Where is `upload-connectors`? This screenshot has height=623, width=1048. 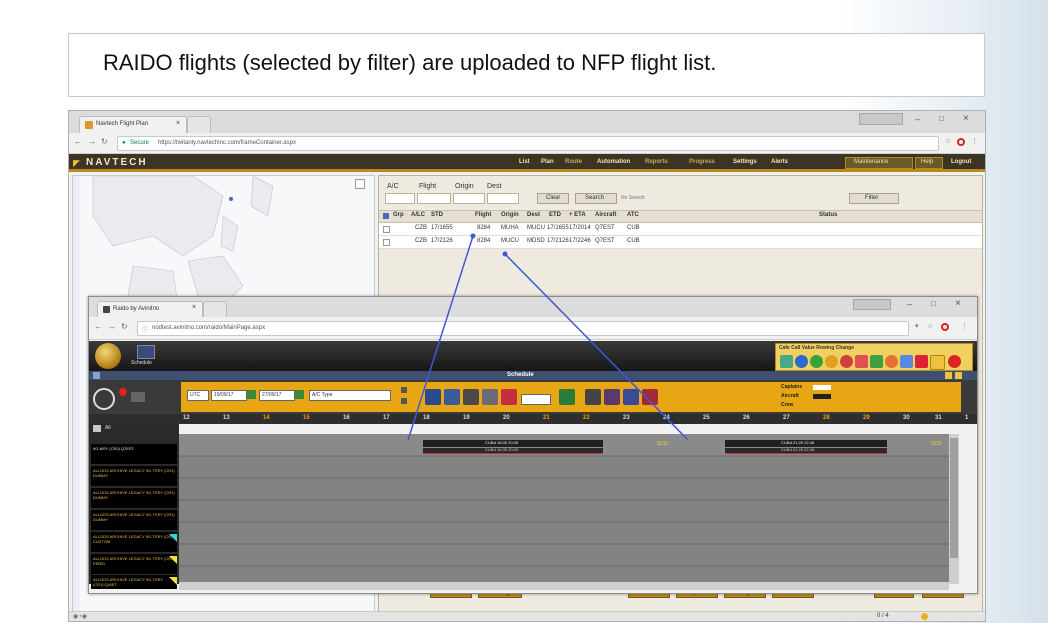
upload-connectors is located at coordinates (548, 337).